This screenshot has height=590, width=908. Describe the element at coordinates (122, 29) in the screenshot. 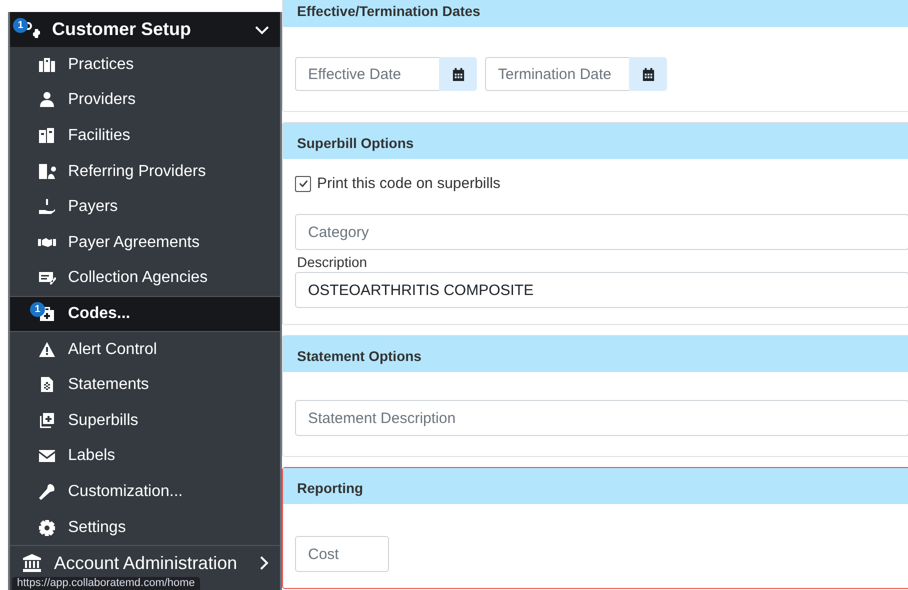

I see `section-title: Customer Setup` at that location.